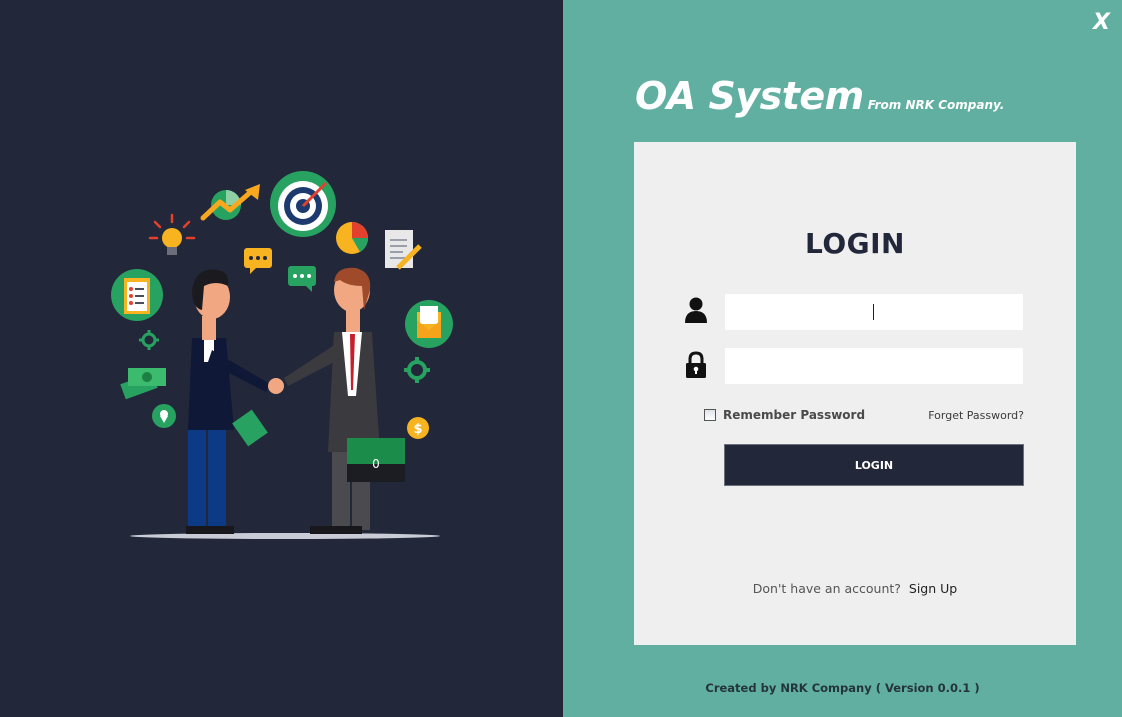  What do you see at coordinates (302, 279) in the screenshot?
I see `chat-bubble-green-icon` at bounding box center [302, 279].